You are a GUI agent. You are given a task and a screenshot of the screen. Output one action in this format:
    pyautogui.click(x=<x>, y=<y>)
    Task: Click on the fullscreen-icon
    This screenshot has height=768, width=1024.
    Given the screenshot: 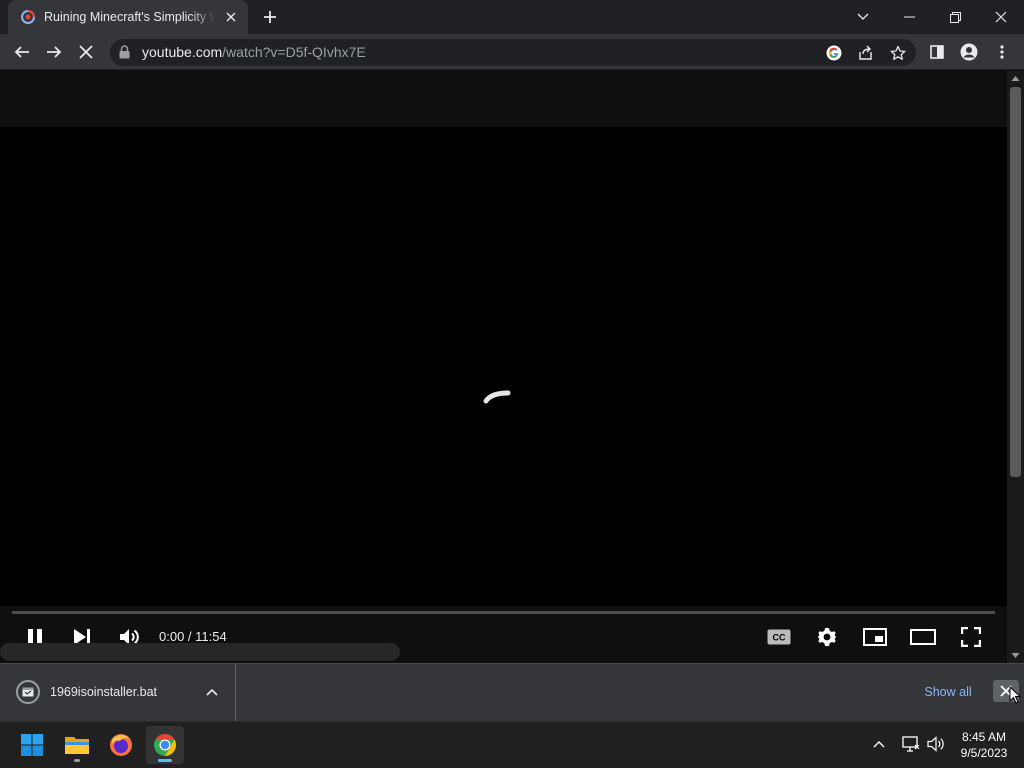 What is the action you would take?
    pyautogui.click(x=971, y=637)
    